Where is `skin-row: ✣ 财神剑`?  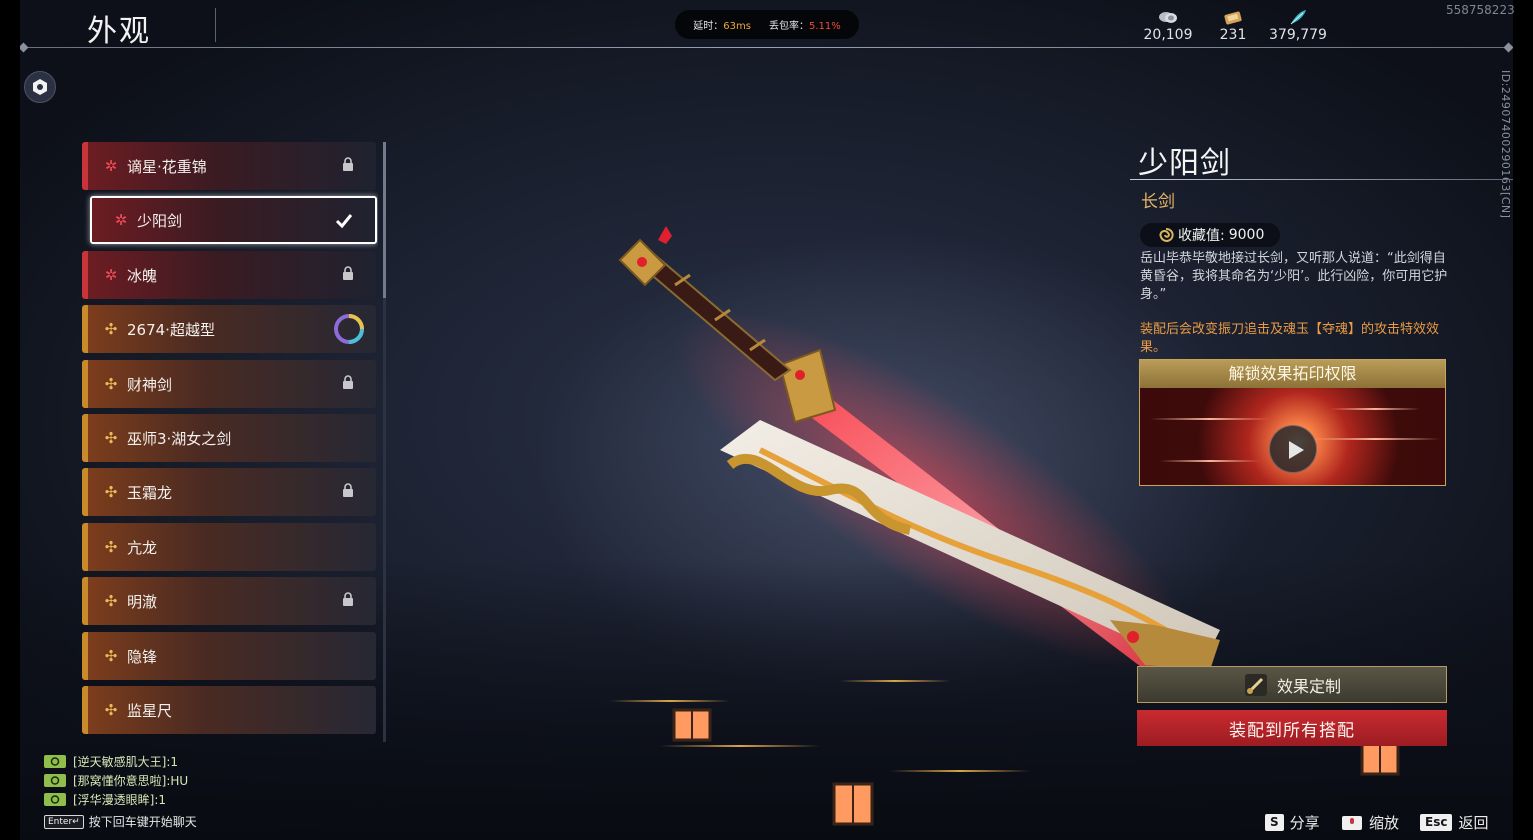
skin-row: ✣ 财神剑 is located at coordinates (229, 384).